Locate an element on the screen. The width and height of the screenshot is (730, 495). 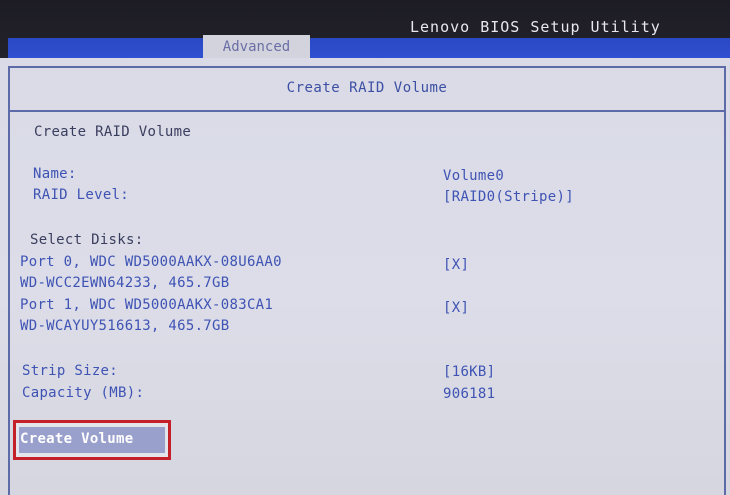
raid-level-label: RAID Level: is located at coordinates (81, 195).